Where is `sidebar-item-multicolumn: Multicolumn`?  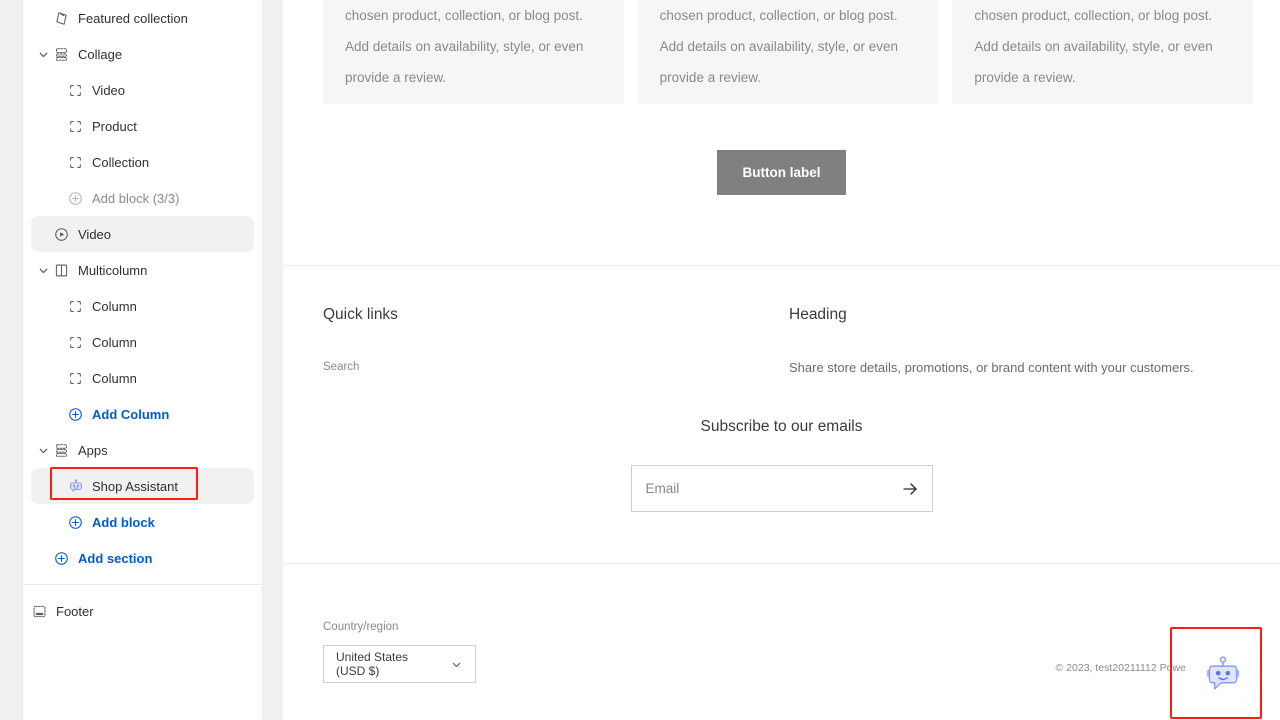
sidebar-item-multicolumn: Multicolumn is located at coordinates (142, 270).